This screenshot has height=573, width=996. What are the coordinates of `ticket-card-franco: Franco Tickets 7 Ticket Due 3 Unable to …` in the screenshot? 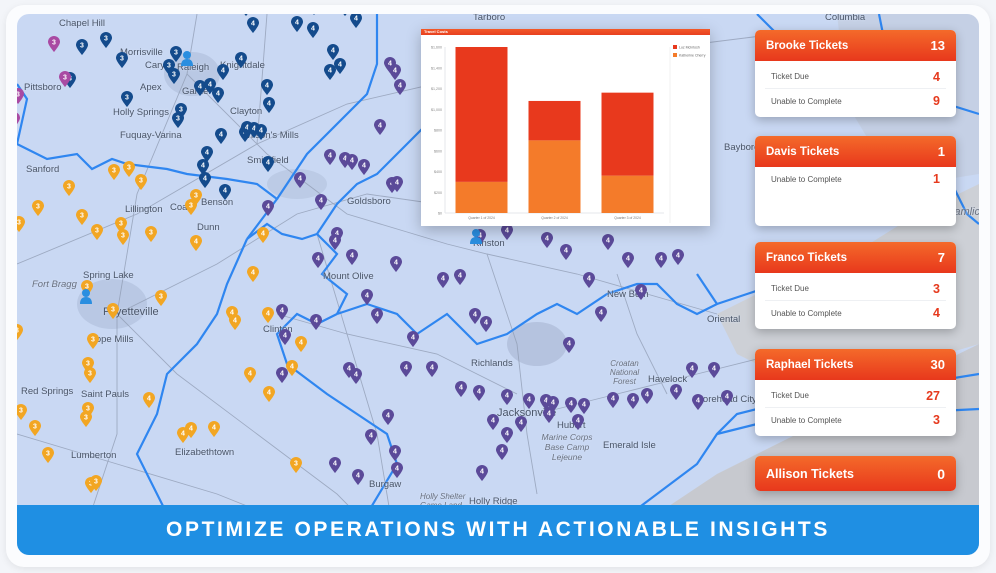 It's located at (855, 285).